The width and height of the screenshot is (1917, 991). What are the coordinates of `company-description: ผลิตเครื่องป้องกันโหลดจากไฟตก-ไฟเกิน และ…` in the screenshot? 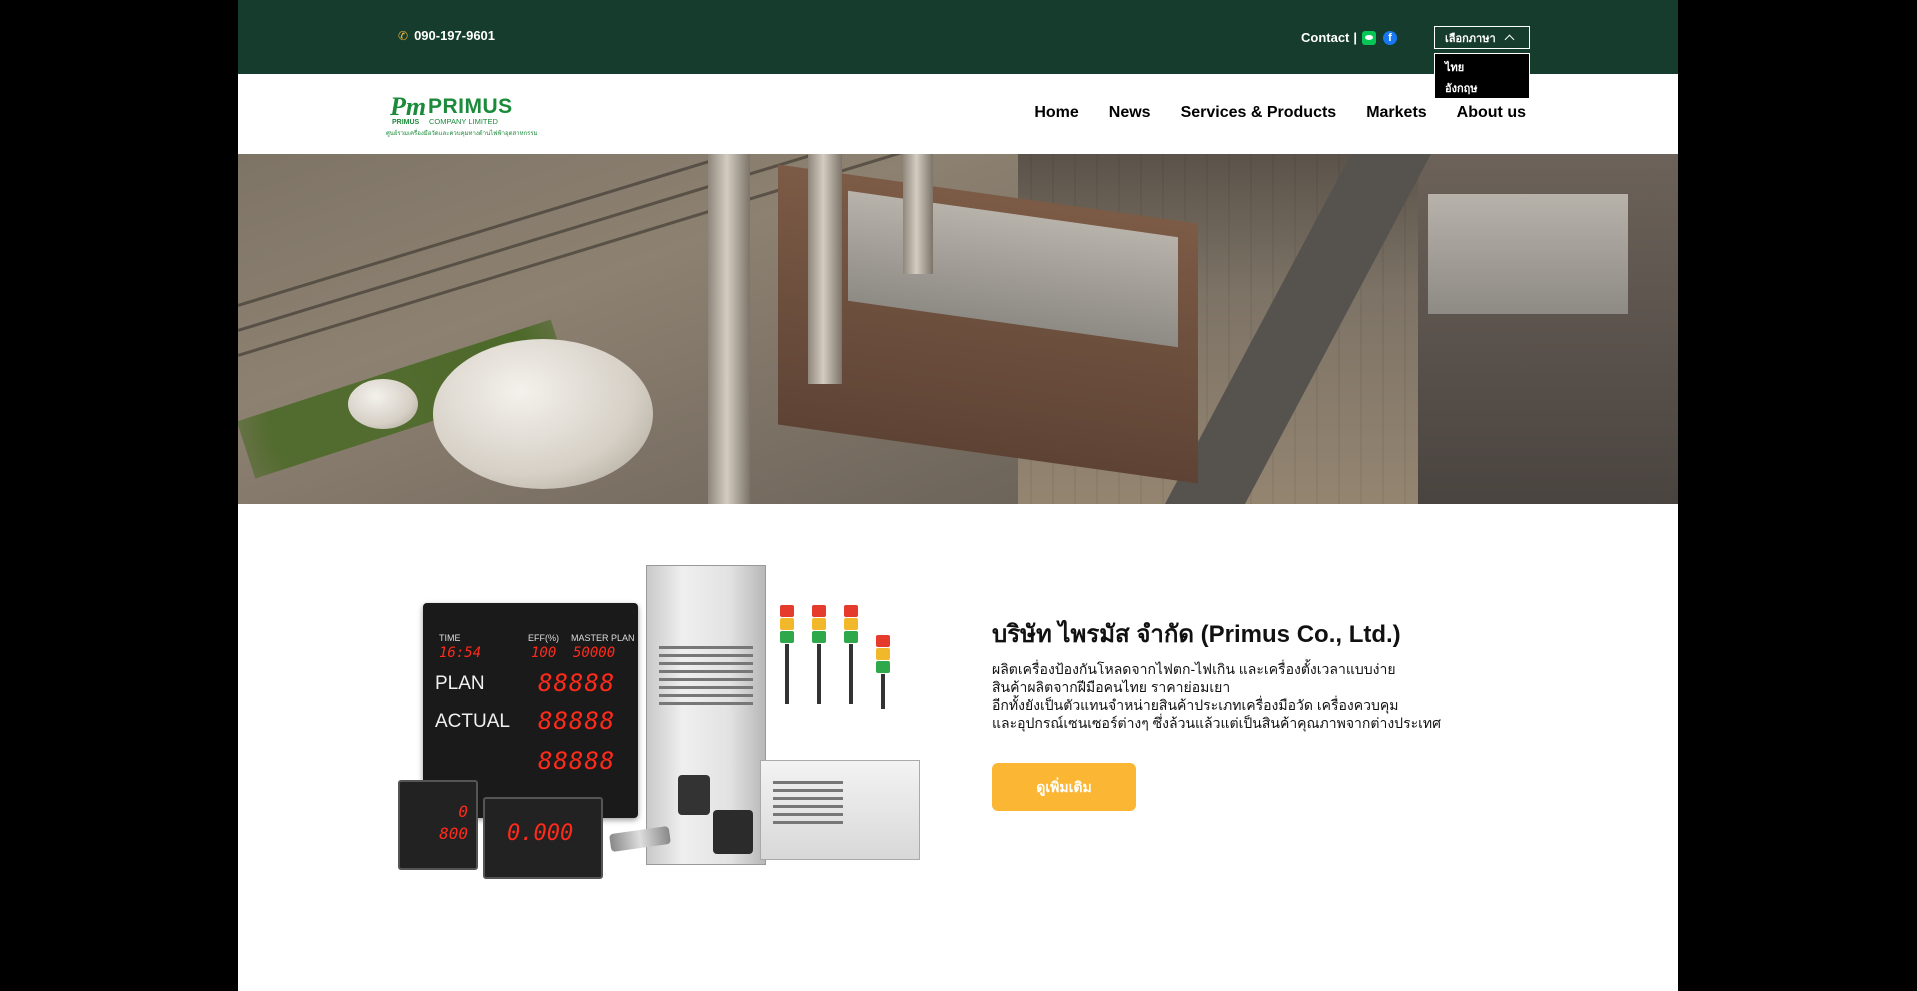 It's located at (1216, 696).